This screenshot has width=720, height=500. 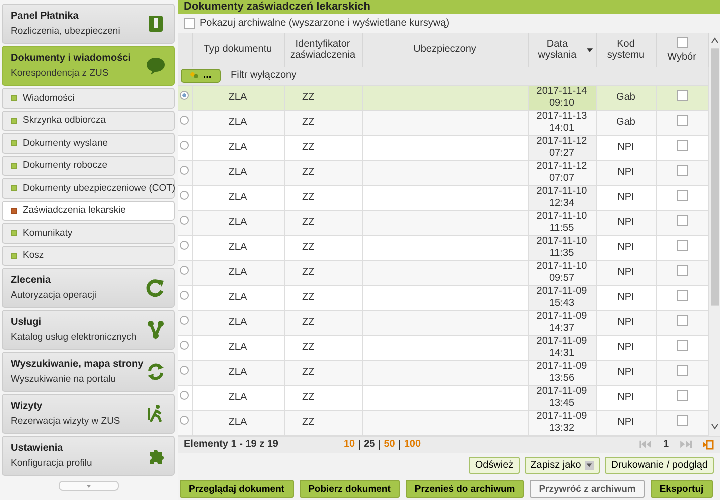 I want to click on caret-icon, so click(x=89, y=486).